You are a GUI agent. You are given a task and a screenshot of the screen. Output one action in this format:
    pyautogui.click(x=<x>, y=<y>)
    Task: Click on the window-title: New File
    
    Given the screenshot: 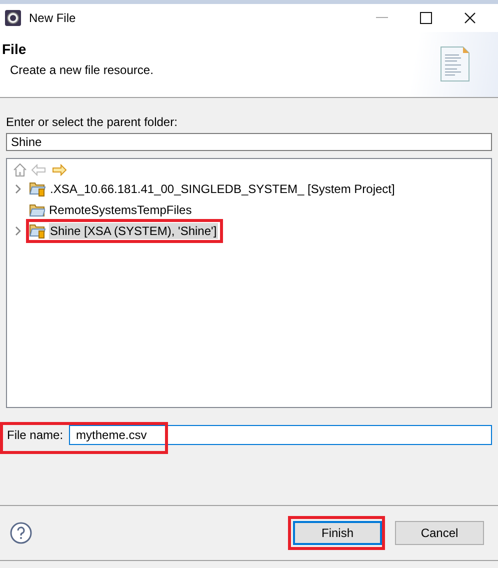 What is the action you would take?
    pyautogui.click(x=53, y=18)
    